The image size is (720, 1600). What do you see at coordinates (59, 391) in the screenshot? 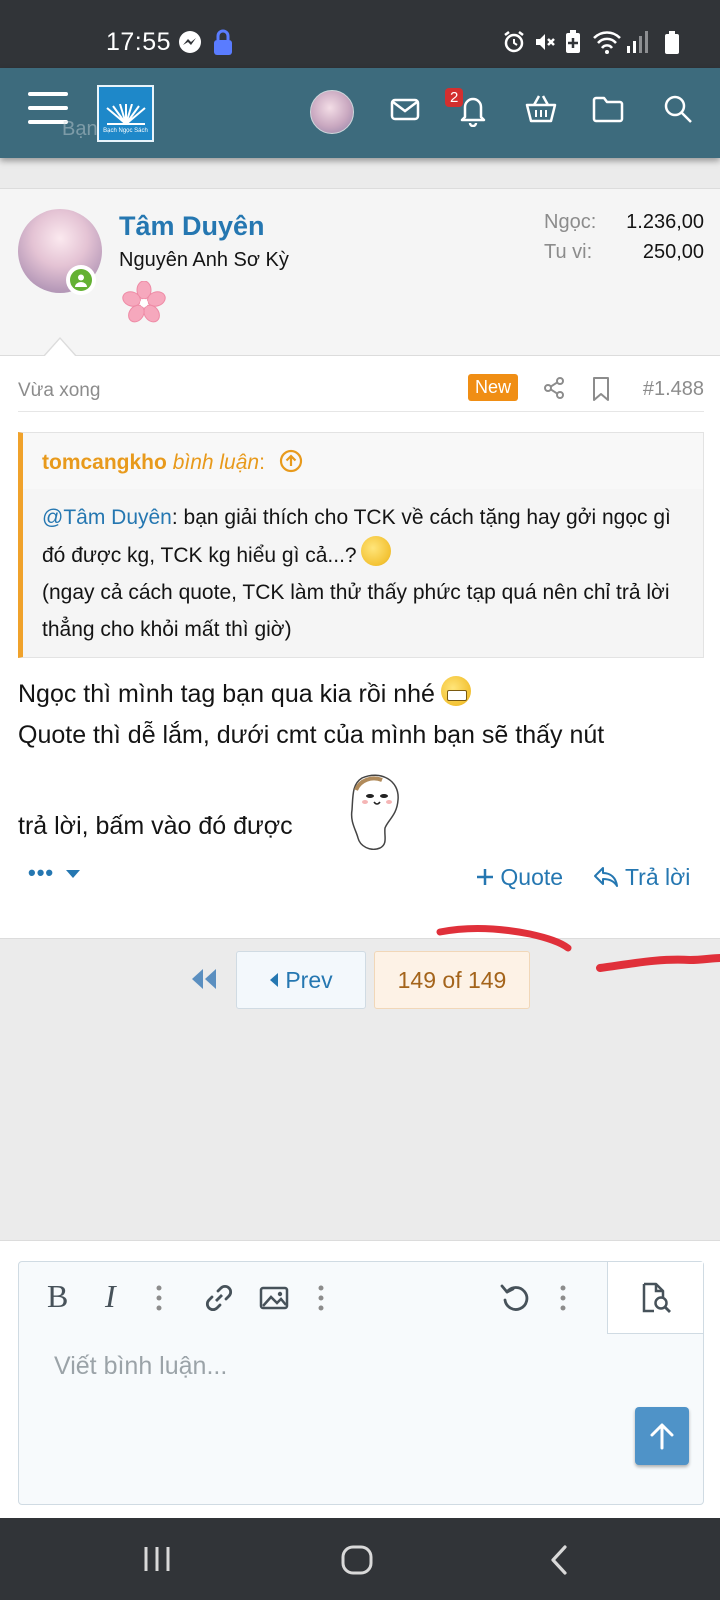
I see `post-time: Vừa xong` at bounding box center [59, 391].